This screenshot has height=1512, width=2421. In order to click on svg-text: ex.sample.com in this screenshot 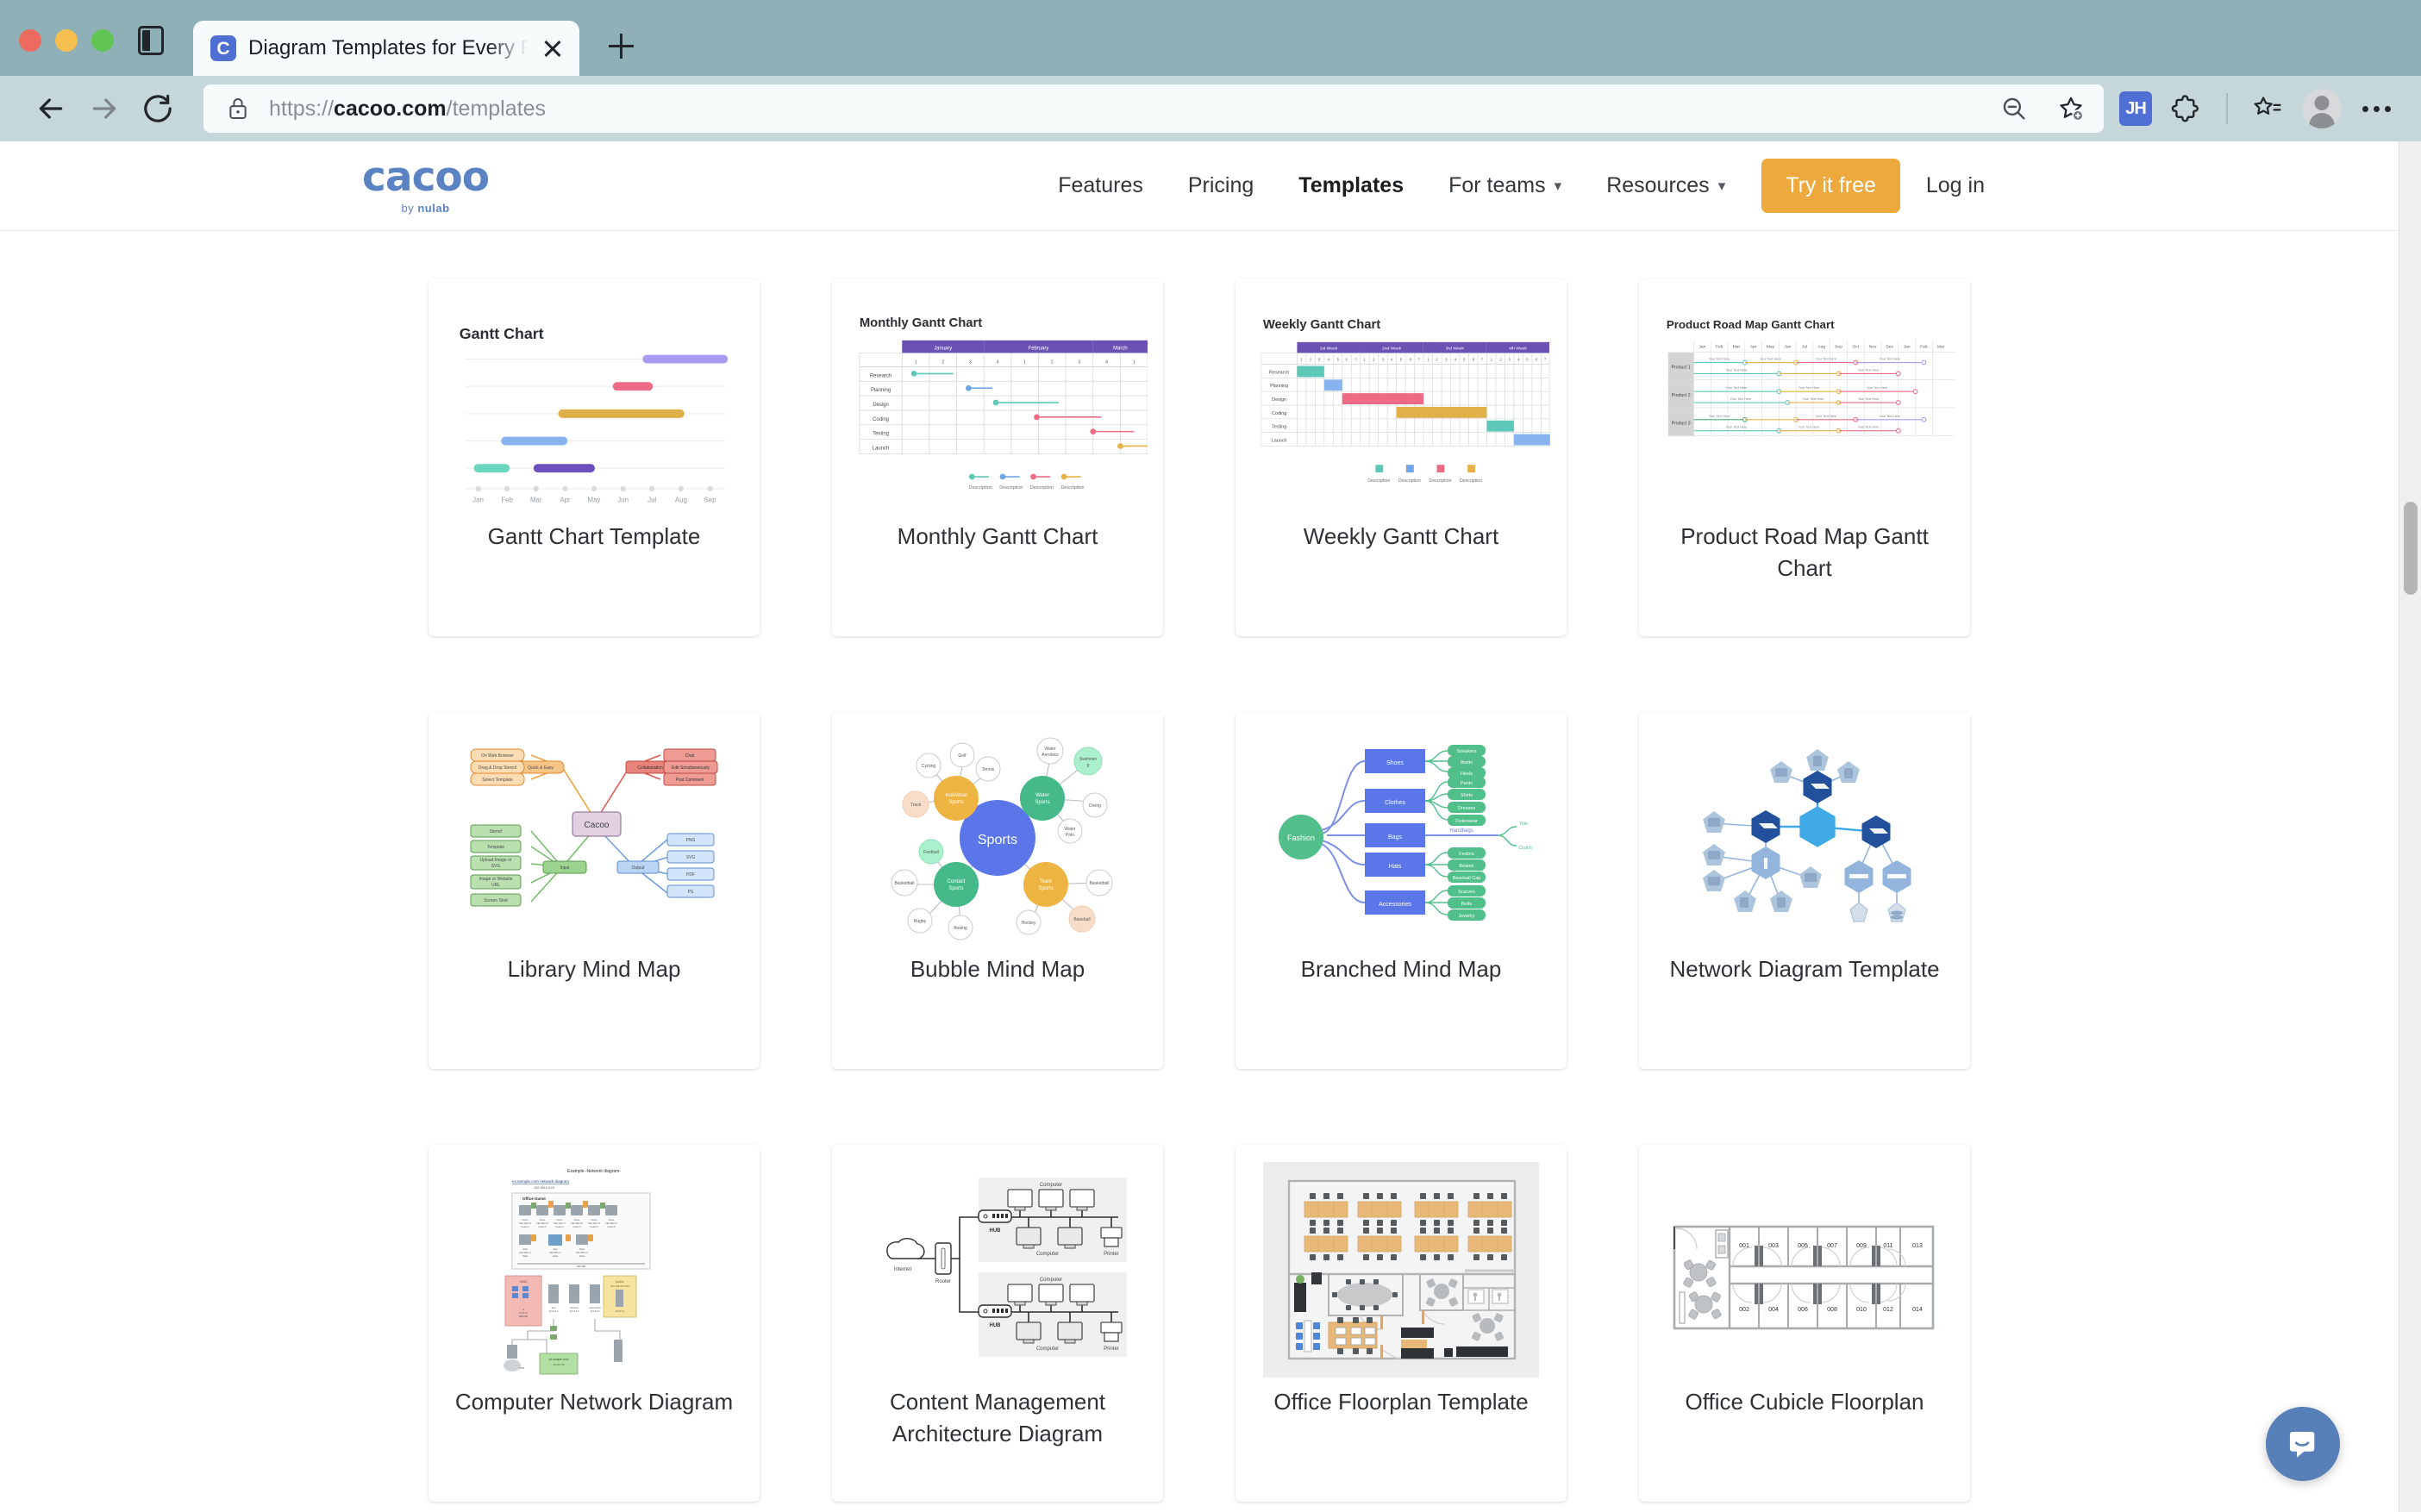, I will do `click(559, 1359)`.